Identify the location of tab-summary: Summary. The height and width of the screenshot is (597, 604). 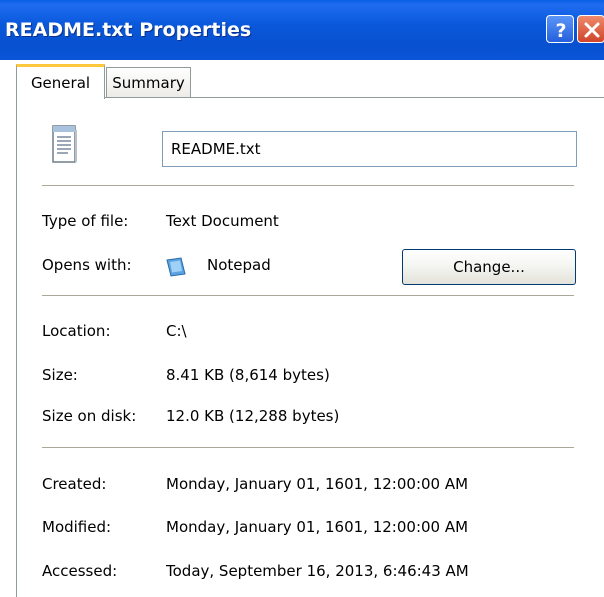
(148, 82).